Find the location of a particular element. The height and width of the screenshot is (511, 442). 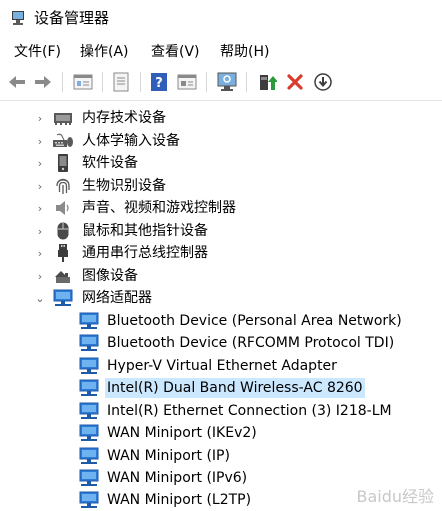

tree-device-row: WAN Miniport (IP) is located at coordinates (155, 456).